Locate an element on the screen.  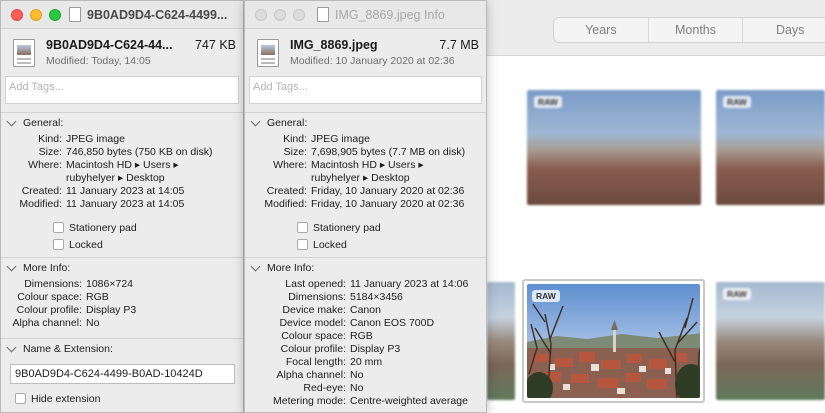
hide-extension-checkbox: Hide extension is located at coordinates (122, 398).